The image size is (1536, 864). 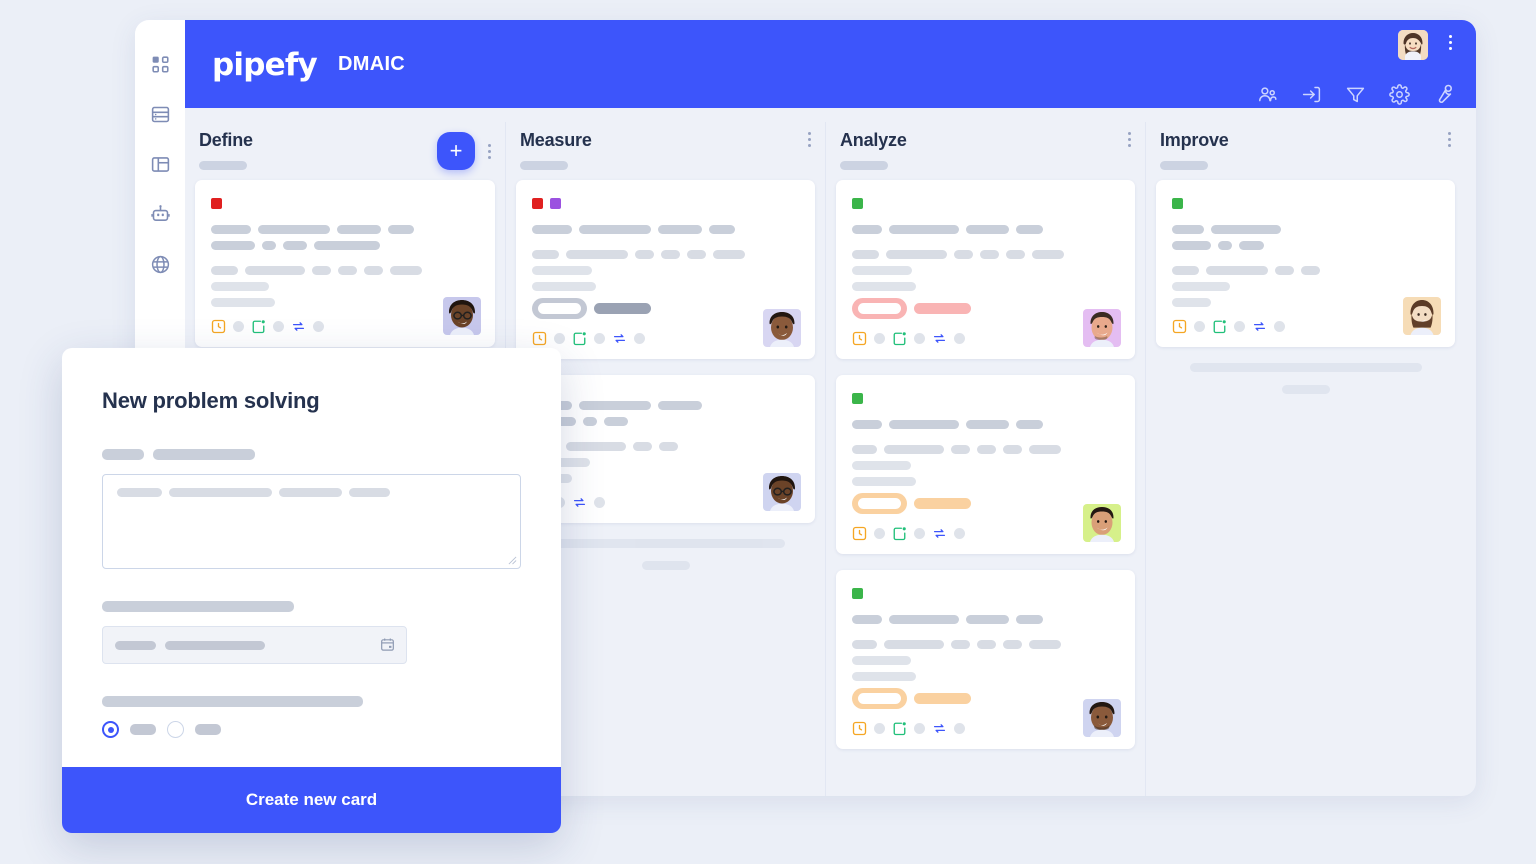 What do you see at coordinates (254, 645) in the screenshot?
I see `due-date-input` at bounding box center [254, 645].